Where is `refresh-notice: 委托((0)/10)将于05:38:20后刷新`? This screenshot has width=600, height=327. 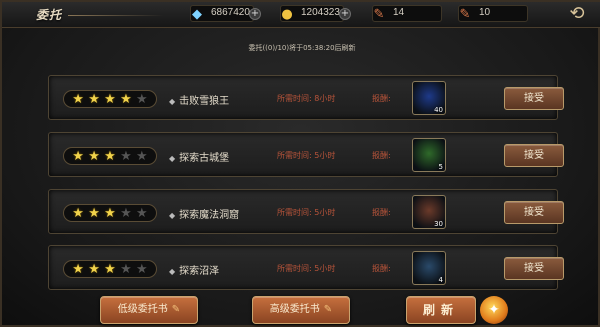 refresh-notice: 委托((0)/10)将于05:38:20后刷新 is located at coordinates (302, 48).